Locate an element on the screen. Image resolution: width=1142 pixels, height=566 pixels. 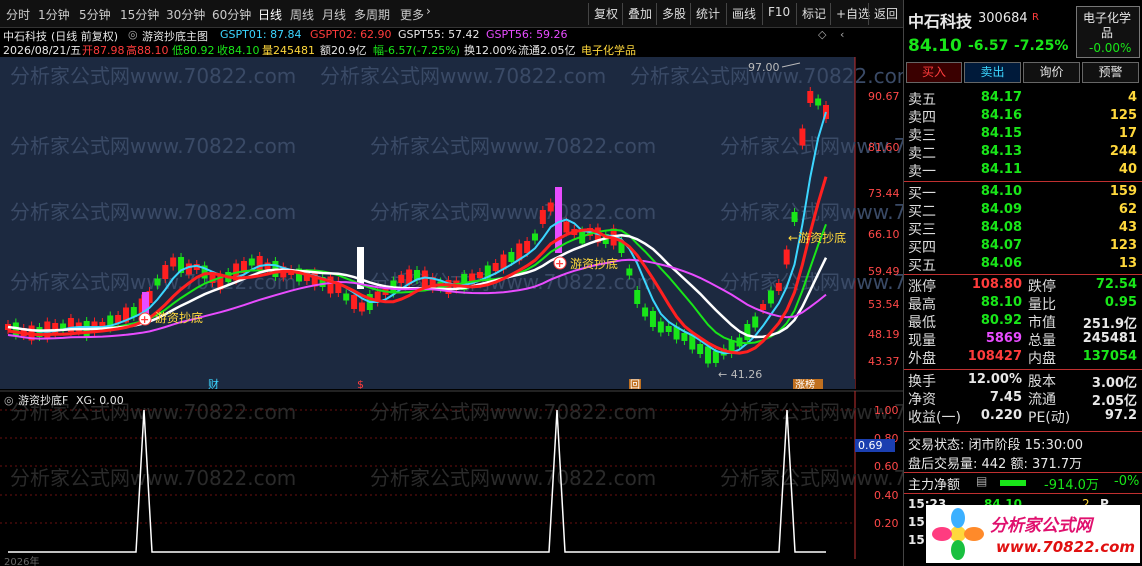
price-tick: 66.10 is located at coordinates (884, 234).